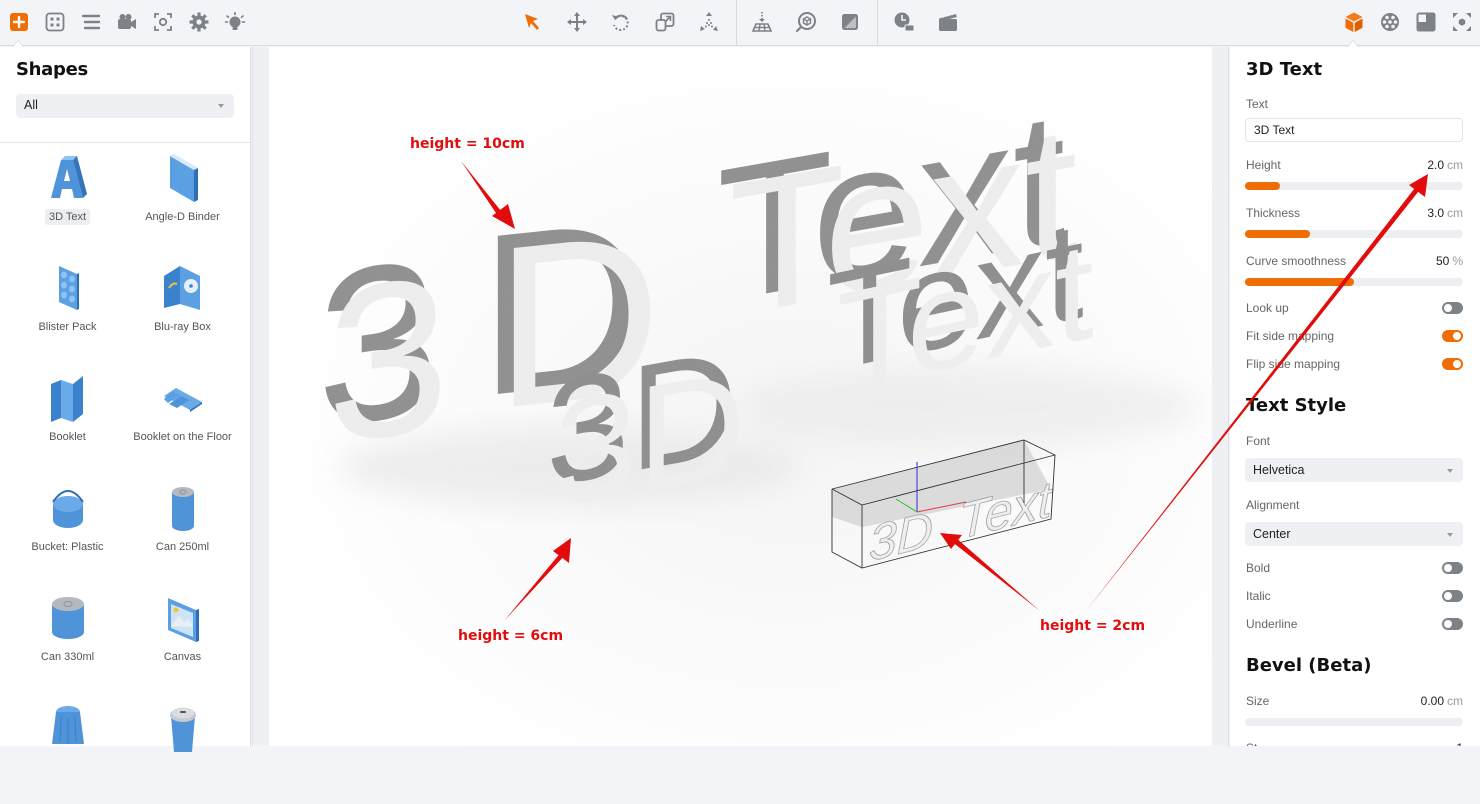  I want to click on slider-value-thickness: 3.0 cm, so click(1445, 213).